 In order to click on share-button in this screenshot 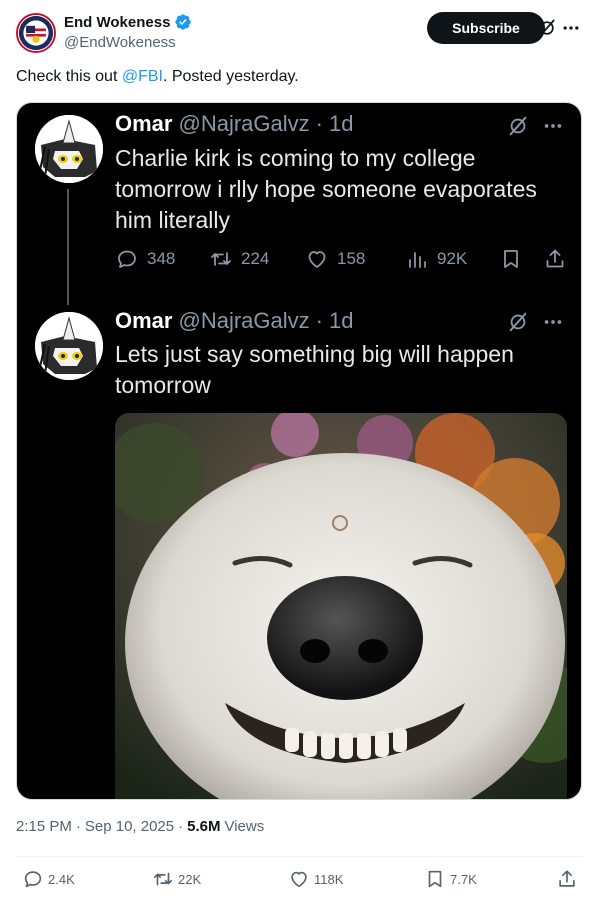, I will do `click(567, 879)`.